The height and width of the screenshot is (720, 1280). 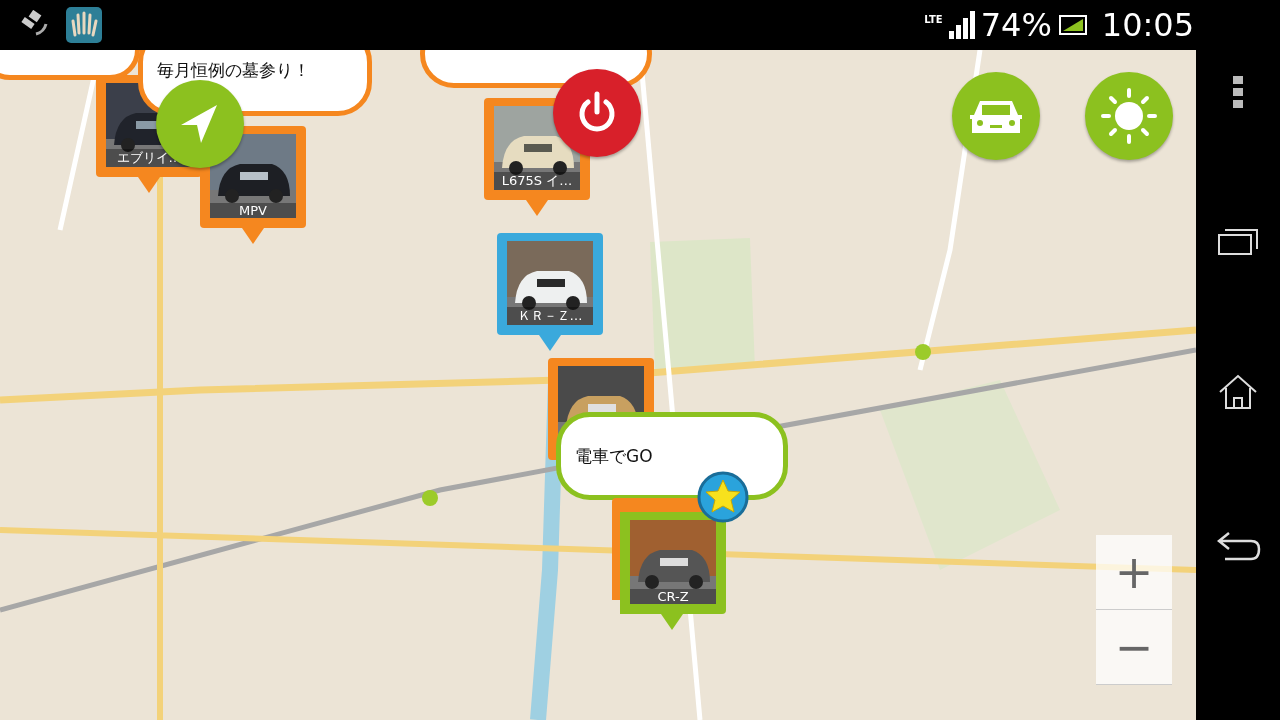 What do you see at coordinates (1072, 25) in the screenshot?
I see `battery-icon` at bounding box center [1072, 25].